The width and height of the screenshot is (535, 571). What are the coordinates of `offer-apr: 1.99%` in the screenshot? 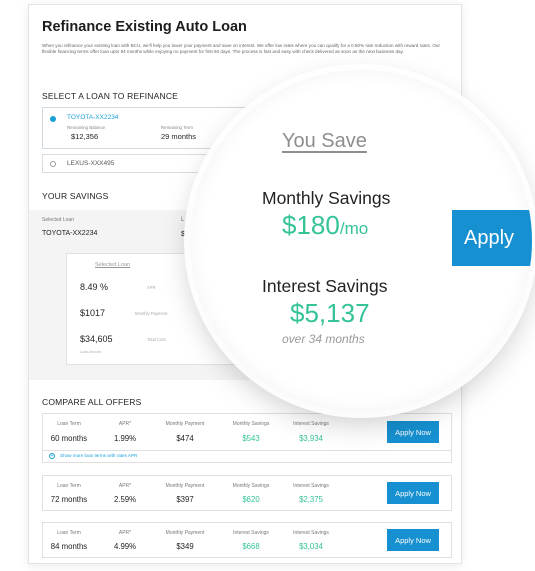 It's located at (125, 438).